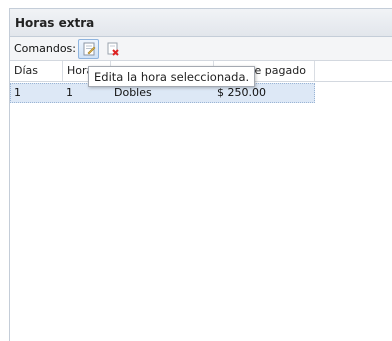 The height and width of the screenshot is (341, 392). Describe the element at coordinates (36, 71) in the screenshot. I see `column-header-dias: Días` at that location.